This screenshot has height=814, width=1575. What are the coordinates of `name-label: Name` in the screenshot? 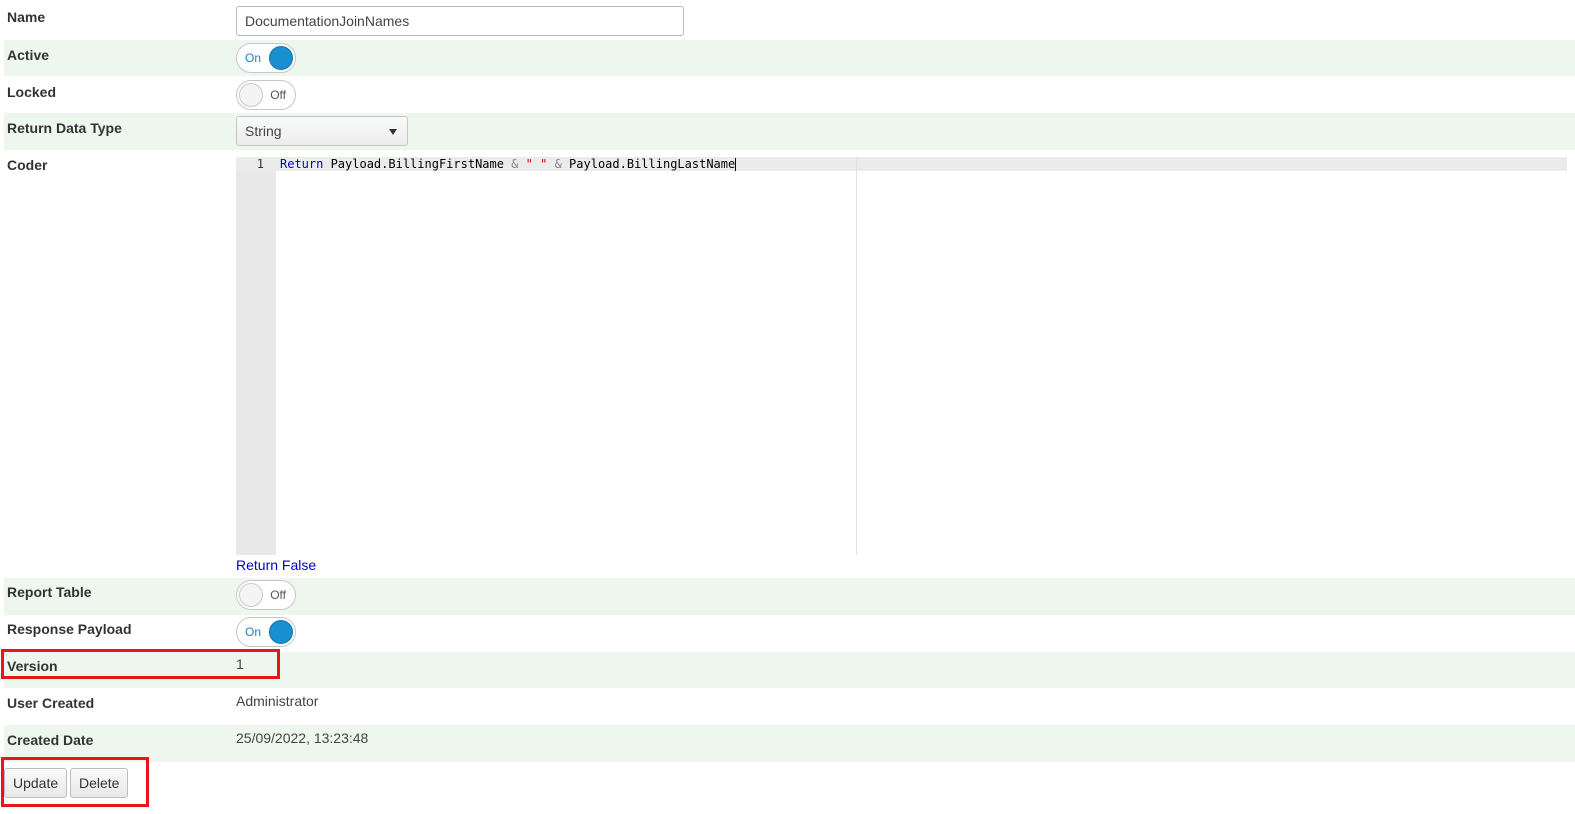 It's located at (26, 17).